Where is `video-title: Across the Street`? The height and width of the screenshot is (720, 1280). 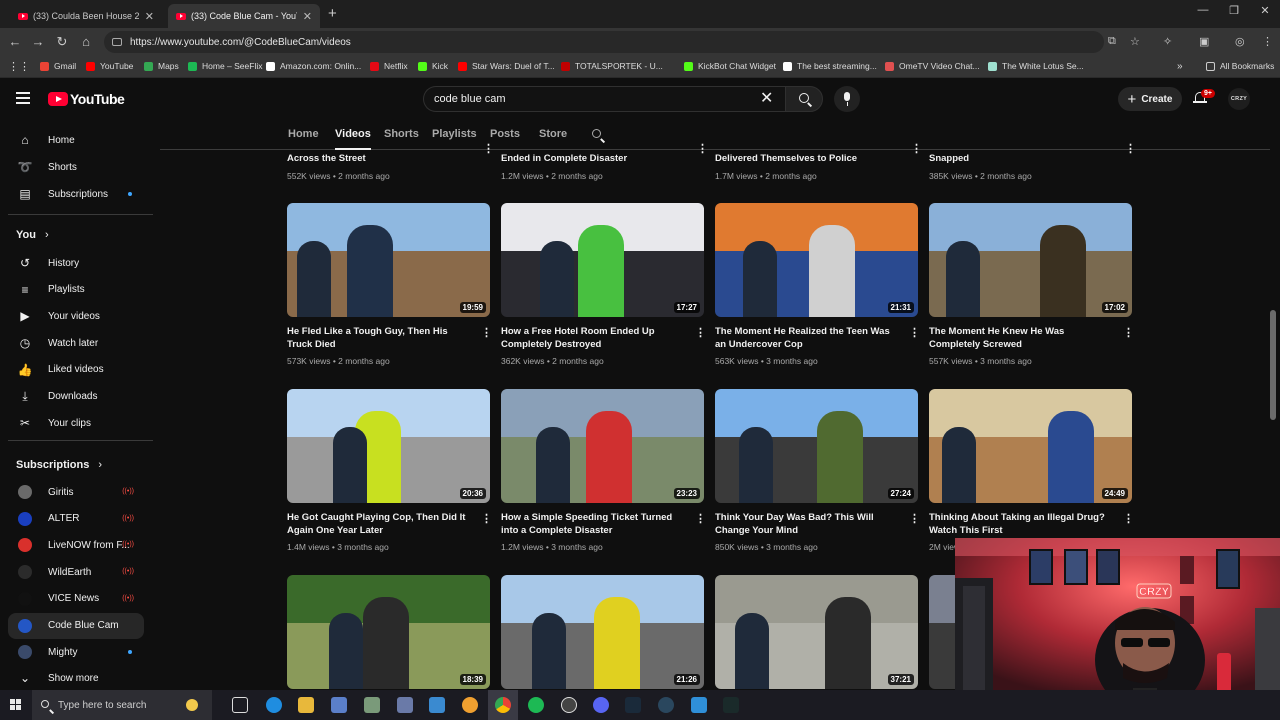 video-title: Across the Street is located at coordinates (380, 158).